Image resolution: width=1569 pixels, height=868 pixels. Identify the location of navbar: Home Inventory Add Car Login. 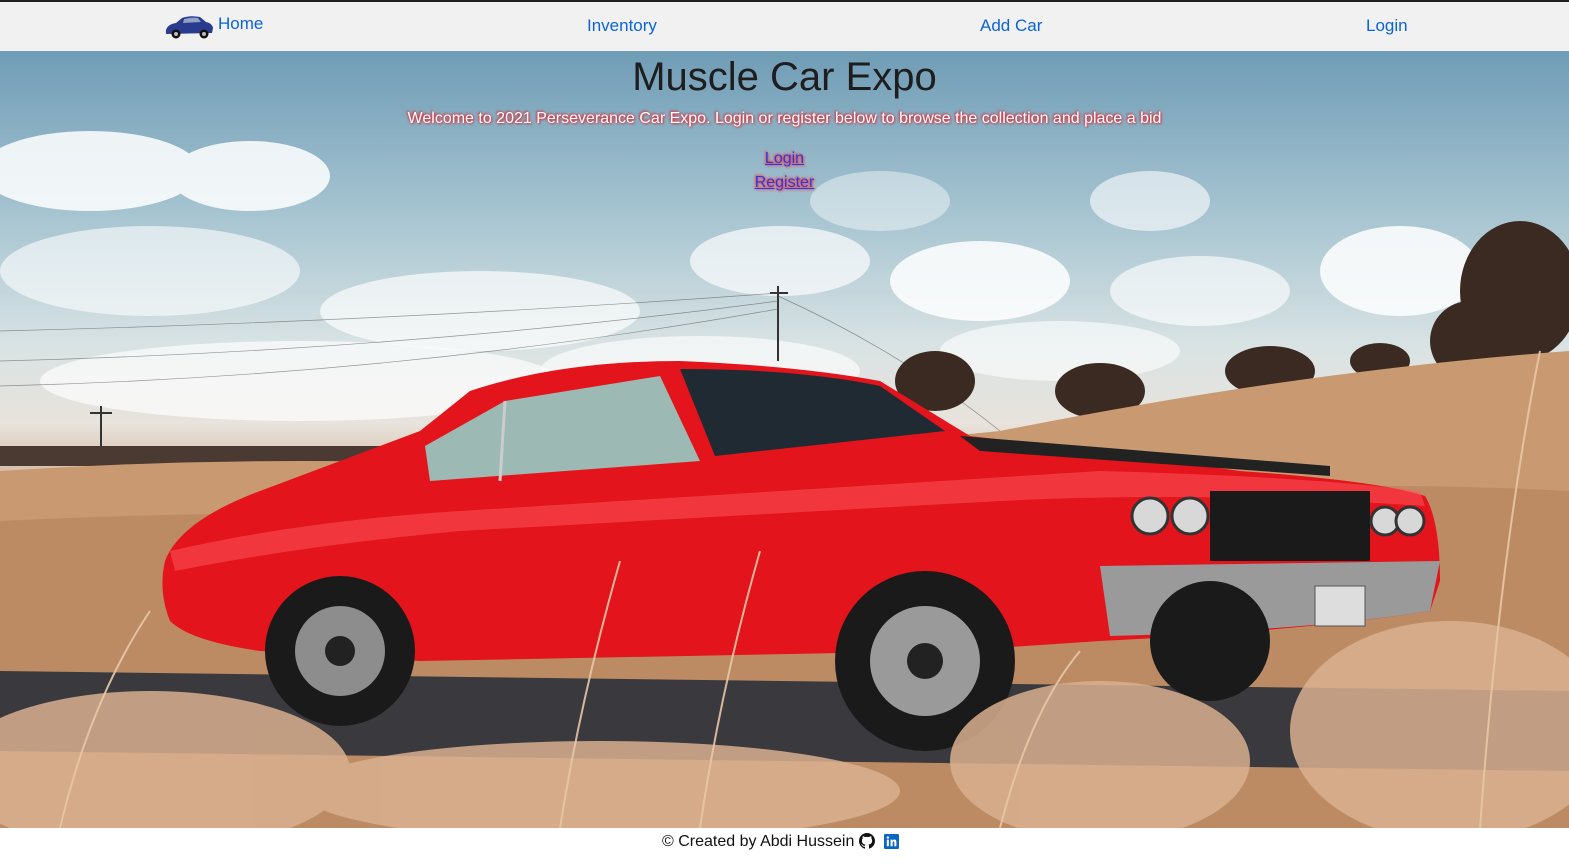
(784, 25).